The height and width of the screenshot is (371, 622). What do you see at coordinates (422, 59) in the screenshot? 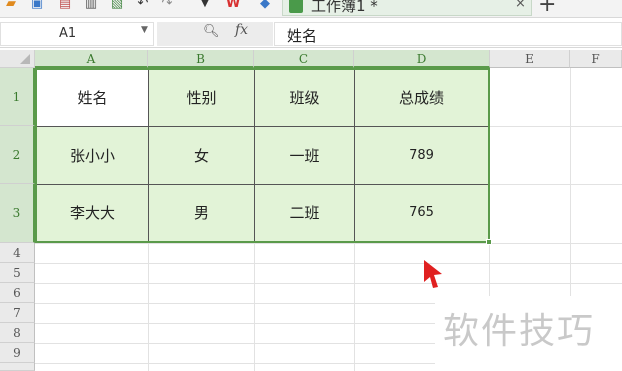
I see `column-header-d: D` at bounding box center [422, 59].